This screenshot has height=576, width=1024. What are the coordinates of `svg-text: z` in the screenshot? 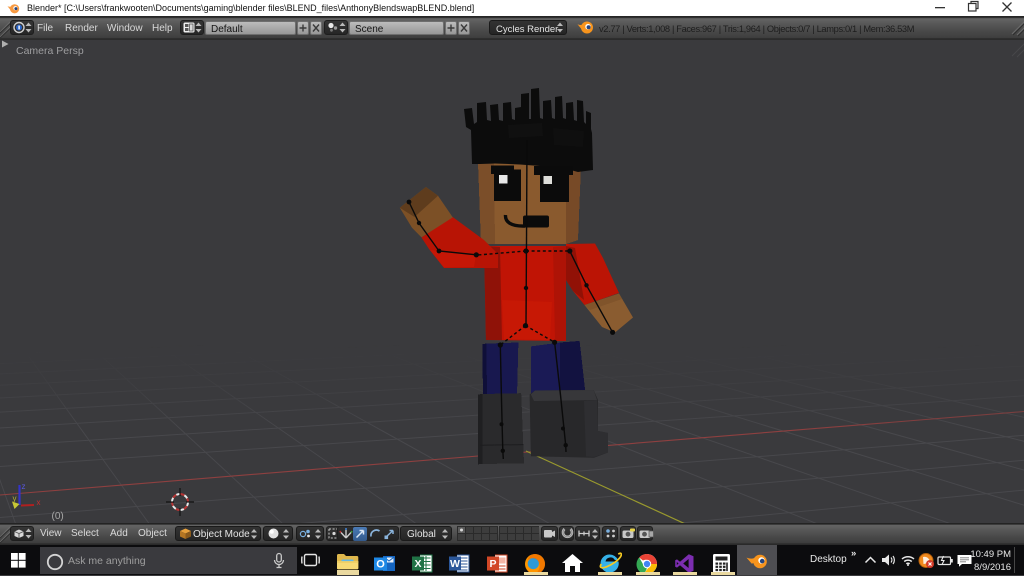 It's located at (24, 486).